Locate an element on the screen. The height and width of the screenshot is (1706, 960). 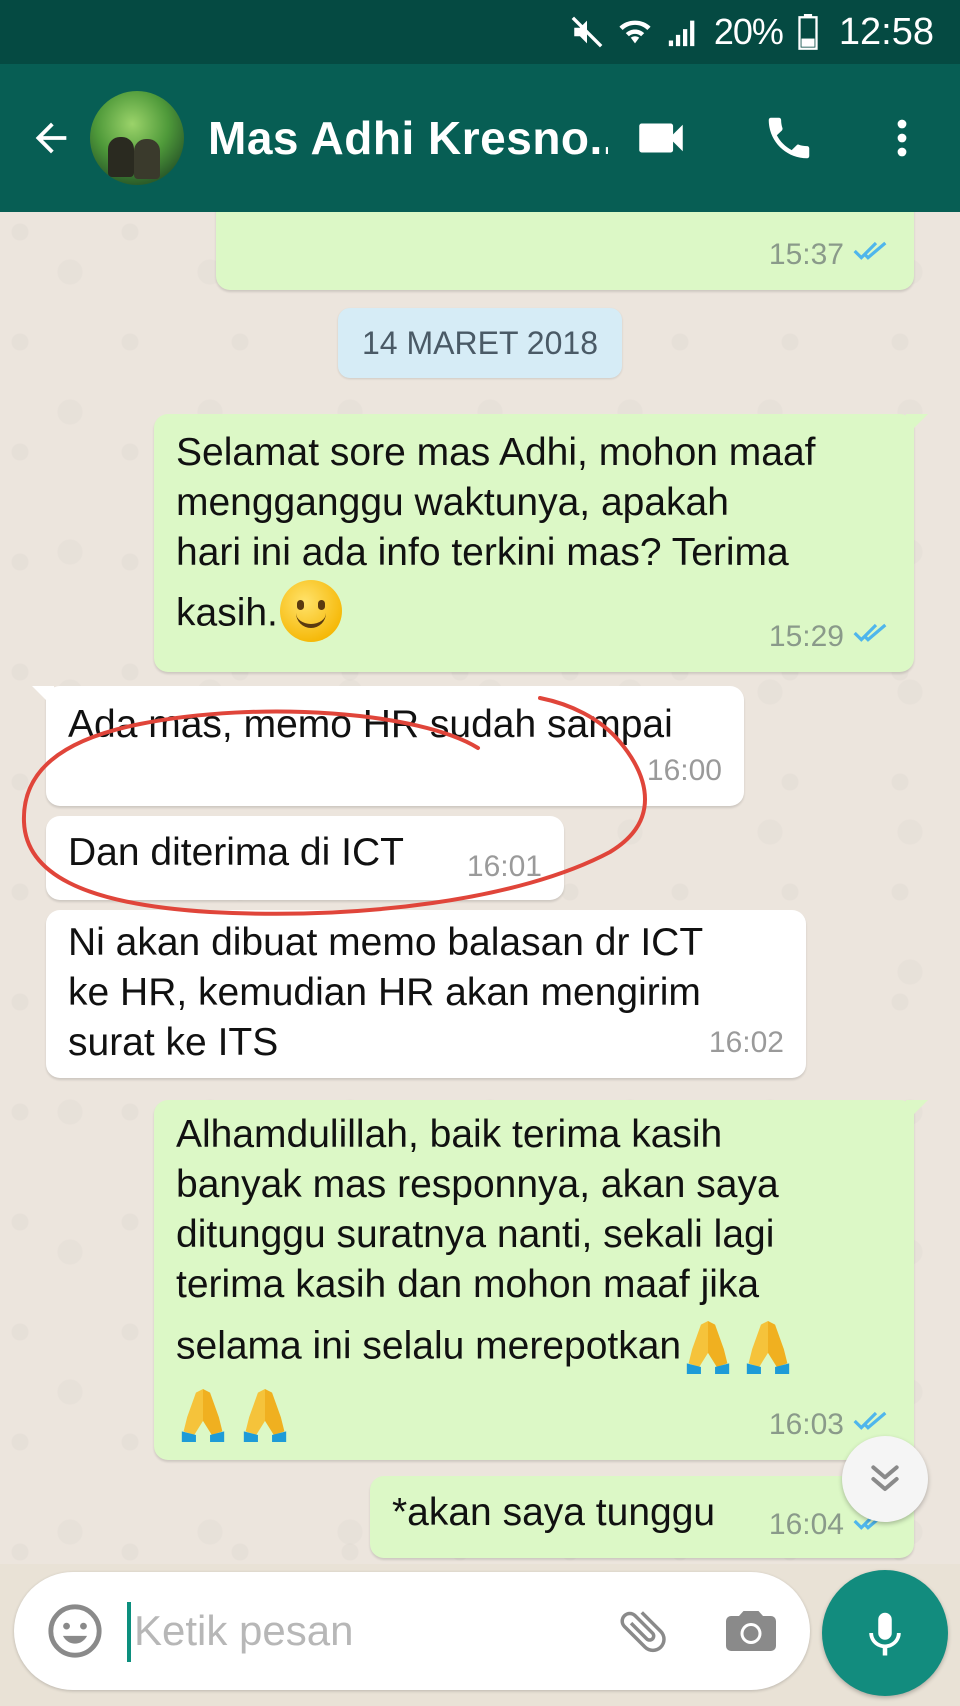
message-text: *akan saya tunggu is located at coordinates (554, 1512).